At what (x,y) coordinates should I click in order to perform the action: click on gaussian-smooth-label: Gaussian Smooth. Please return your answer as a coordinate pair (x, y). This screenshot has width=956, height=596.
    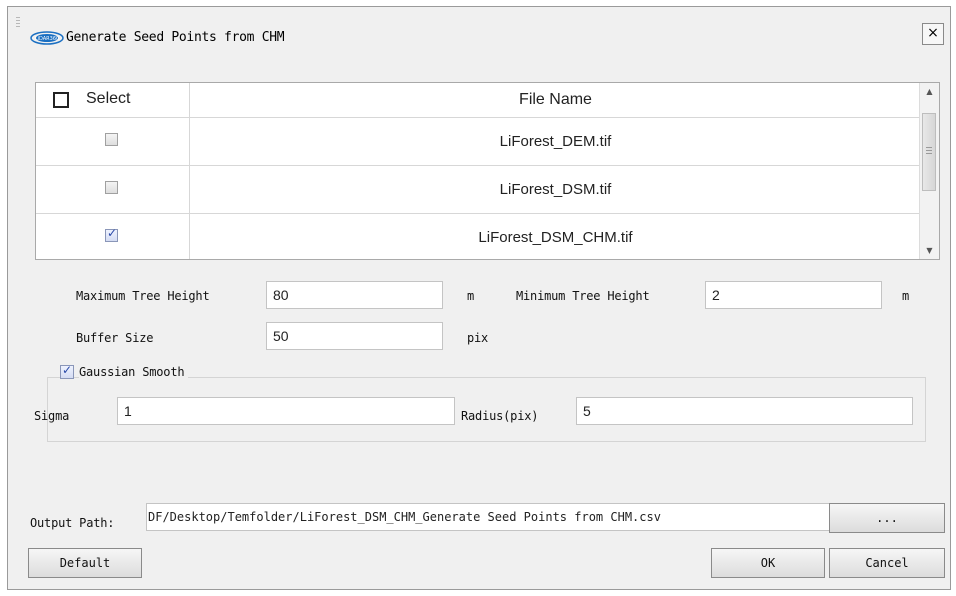
    Looking at the image, I should click on (134, 372).